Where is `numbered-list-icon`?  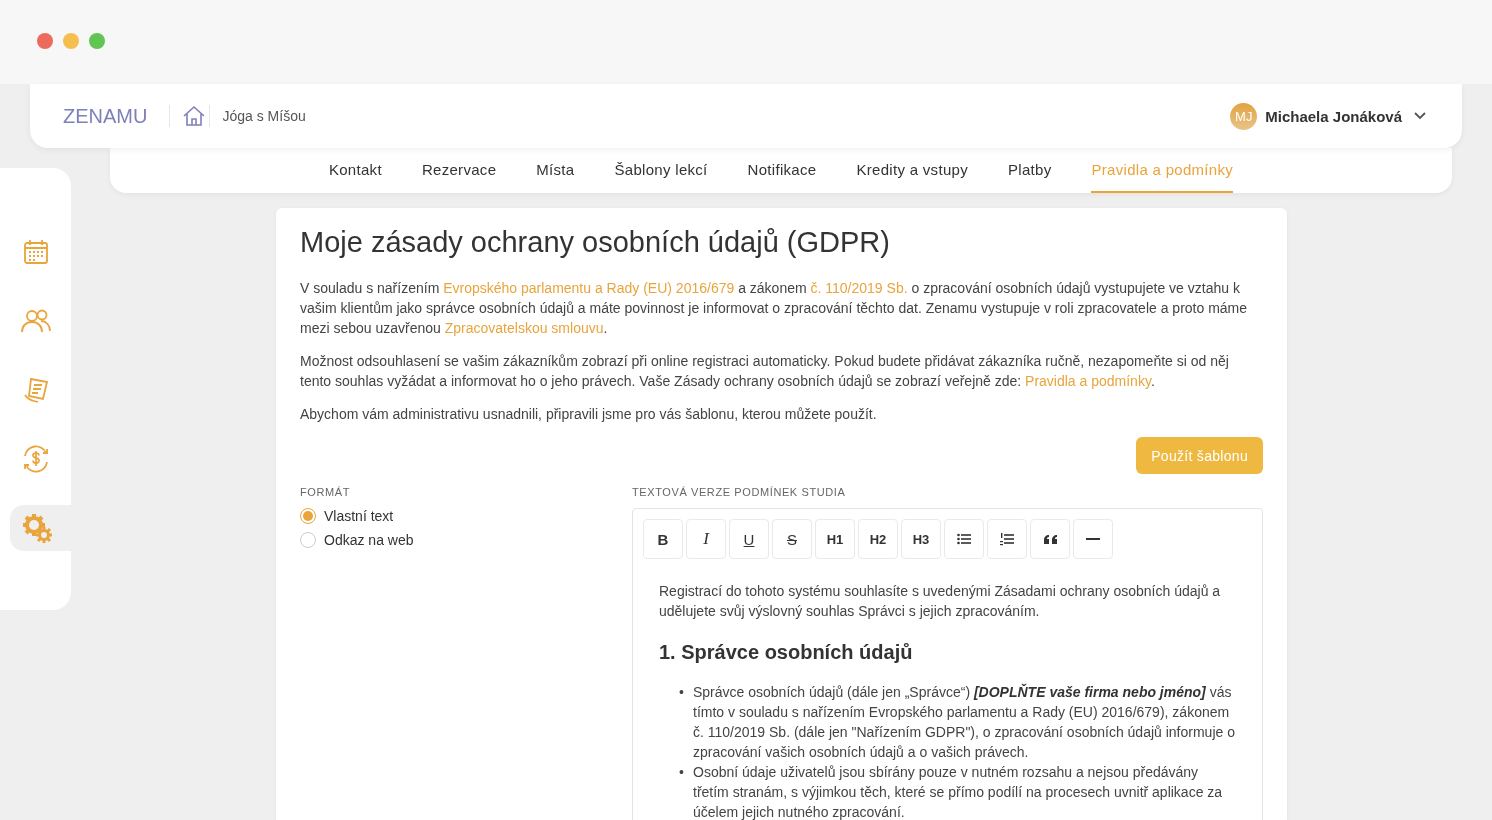 numbered-list-icon is located at coordinates (1007, 539).